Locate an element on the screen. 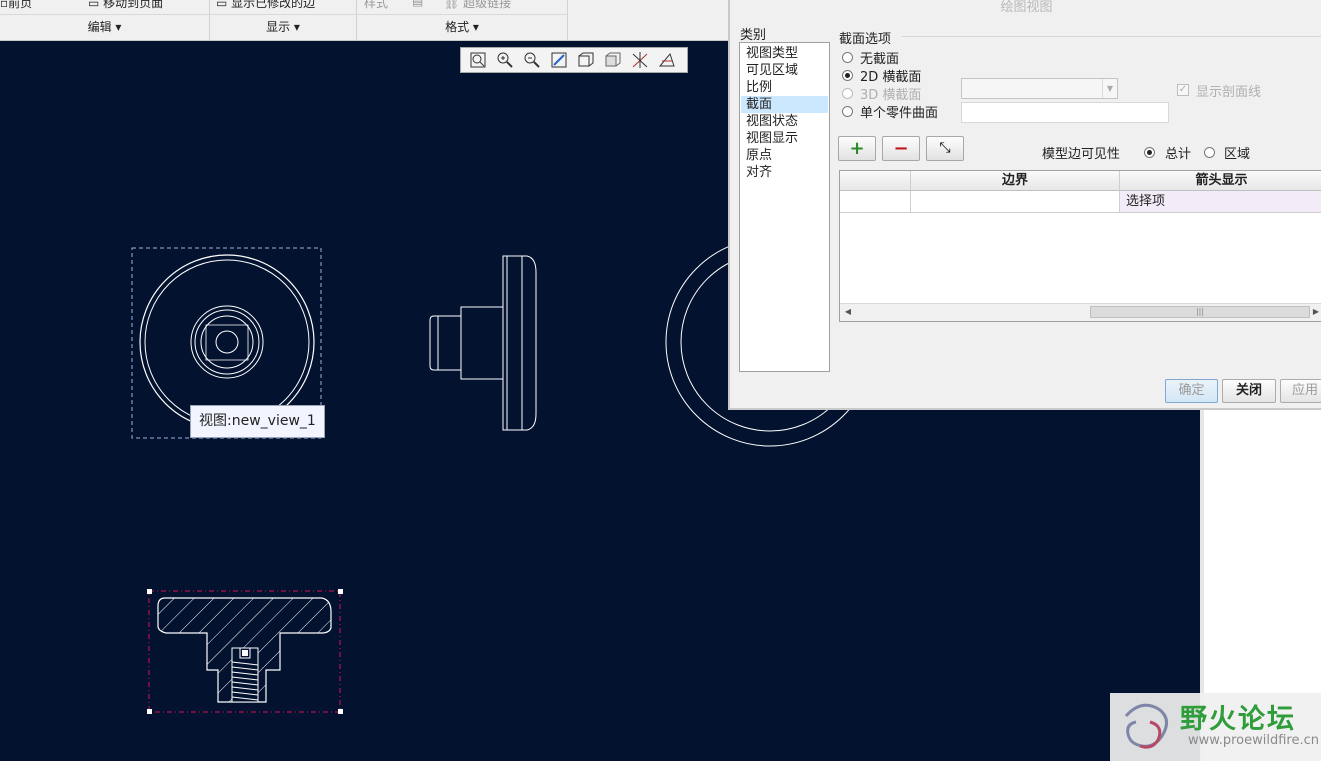 The image size is (1321, 761). repaint-icon is located at coordinates (559, 60).